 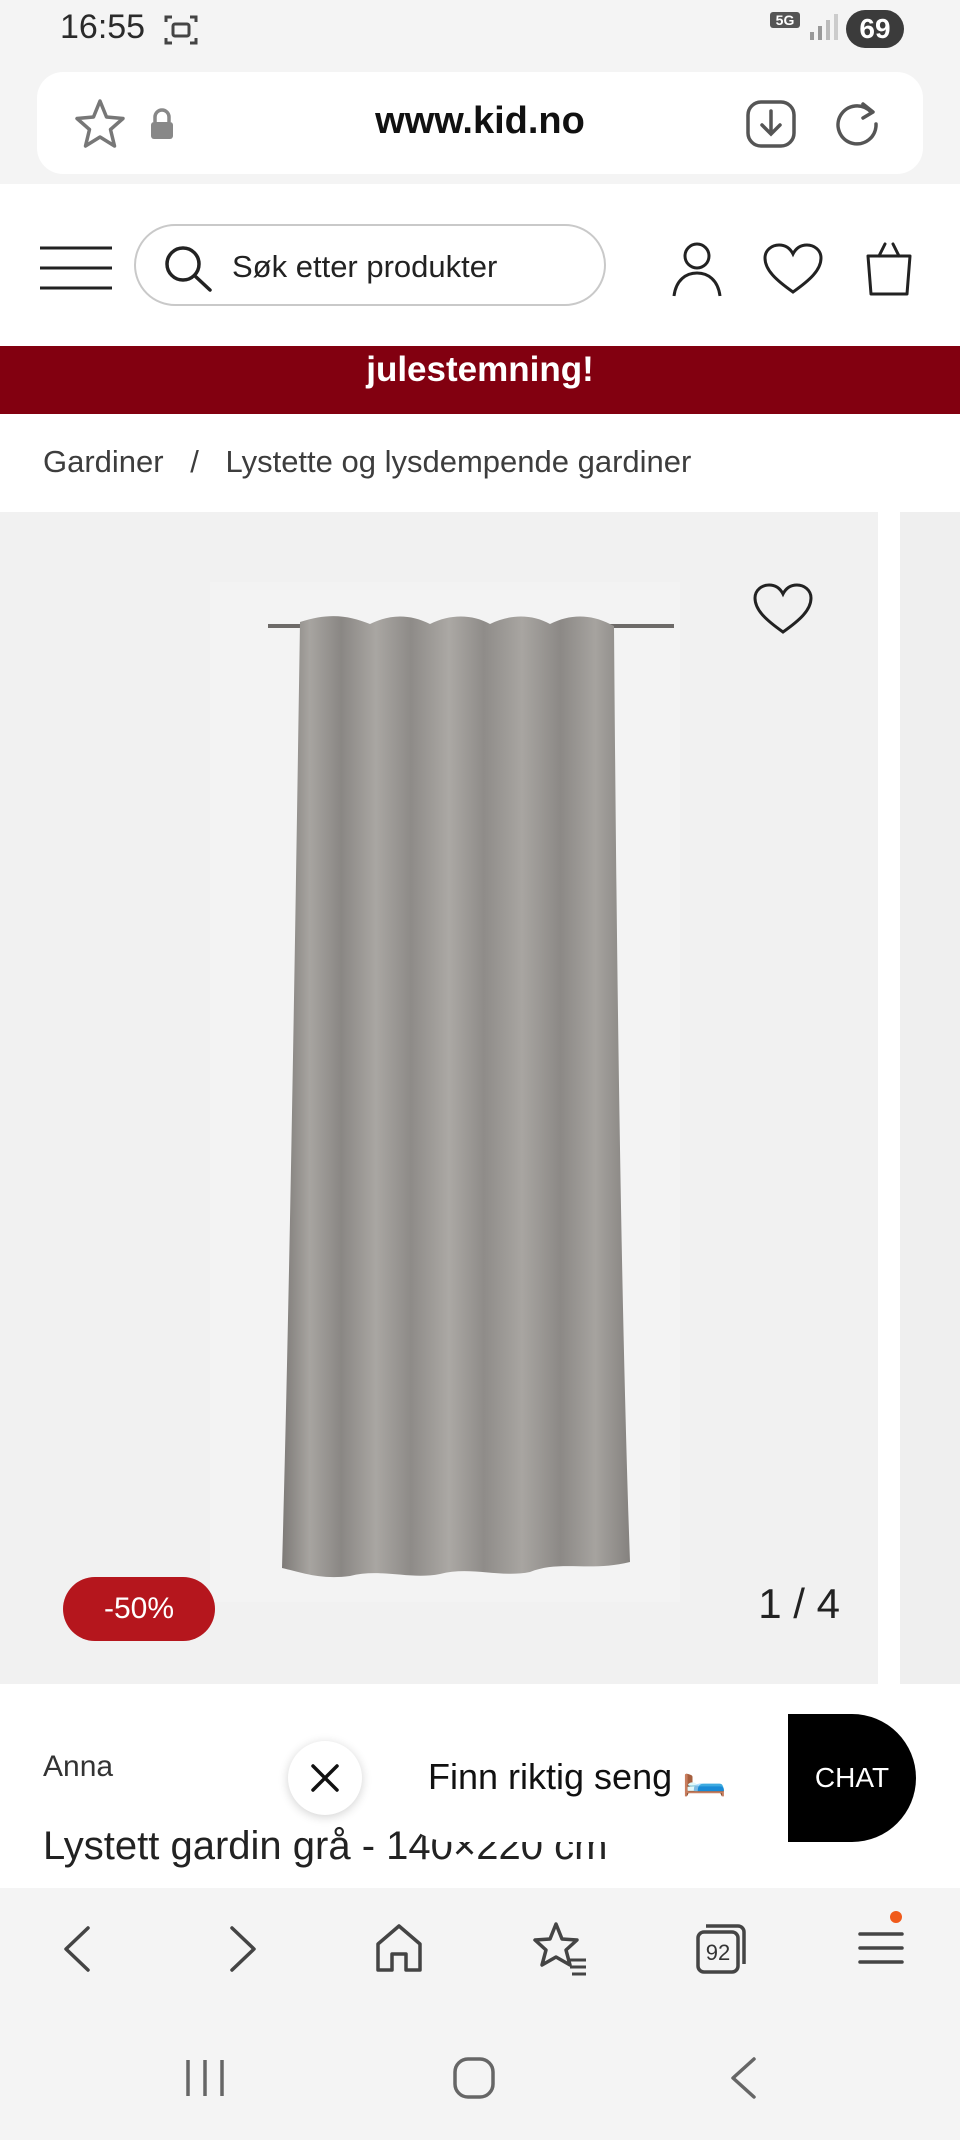 I want to click on close-icon, so click(x=325, y=1778).